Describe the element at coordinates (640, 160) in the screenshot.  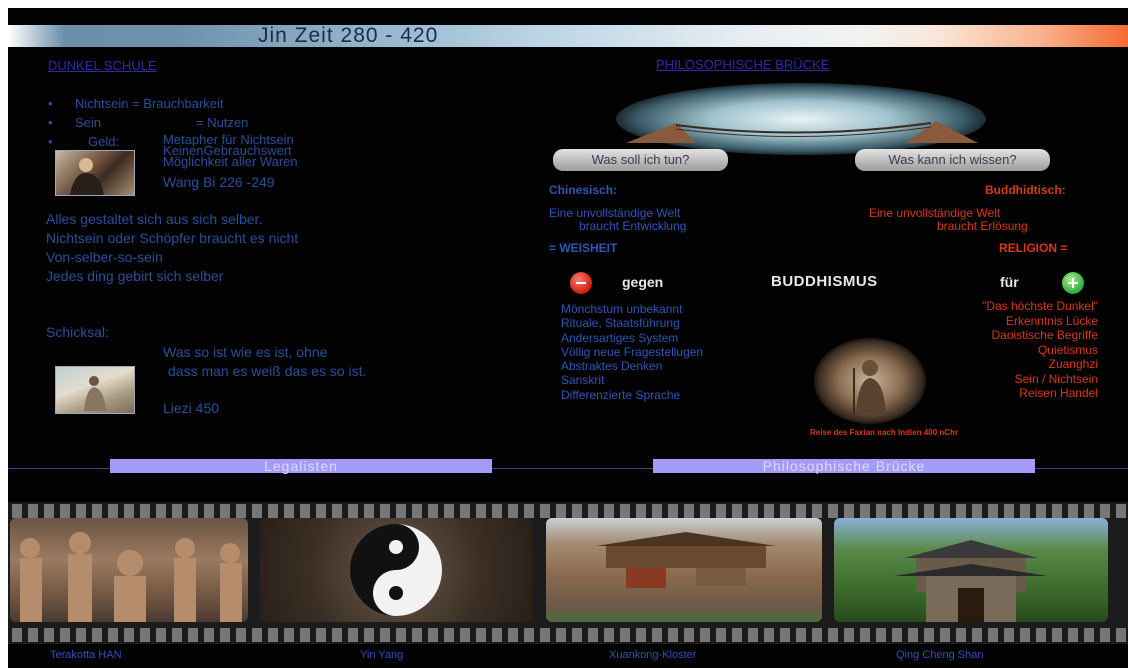
I see `bubble-was-soll-ich-tun: Was soll ich tun?` at that location.